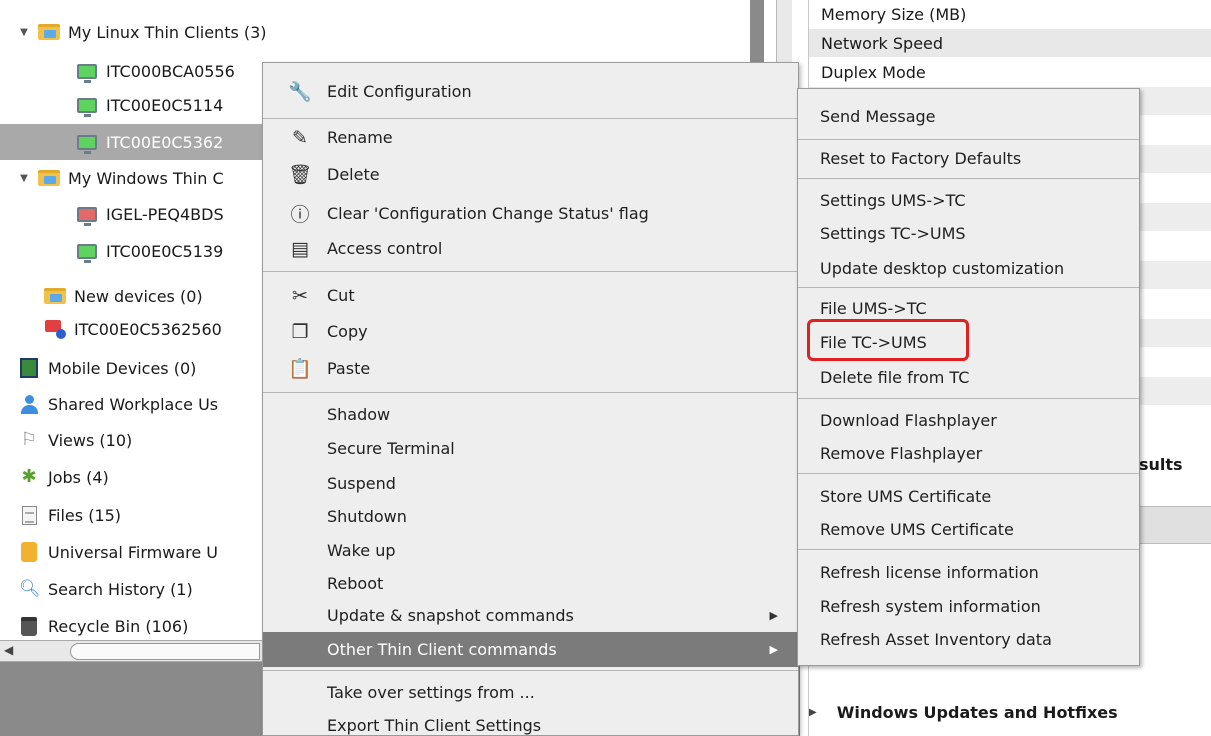  I want to click on section-title: Windows Updates and Hotfixes, so click(977, 712).